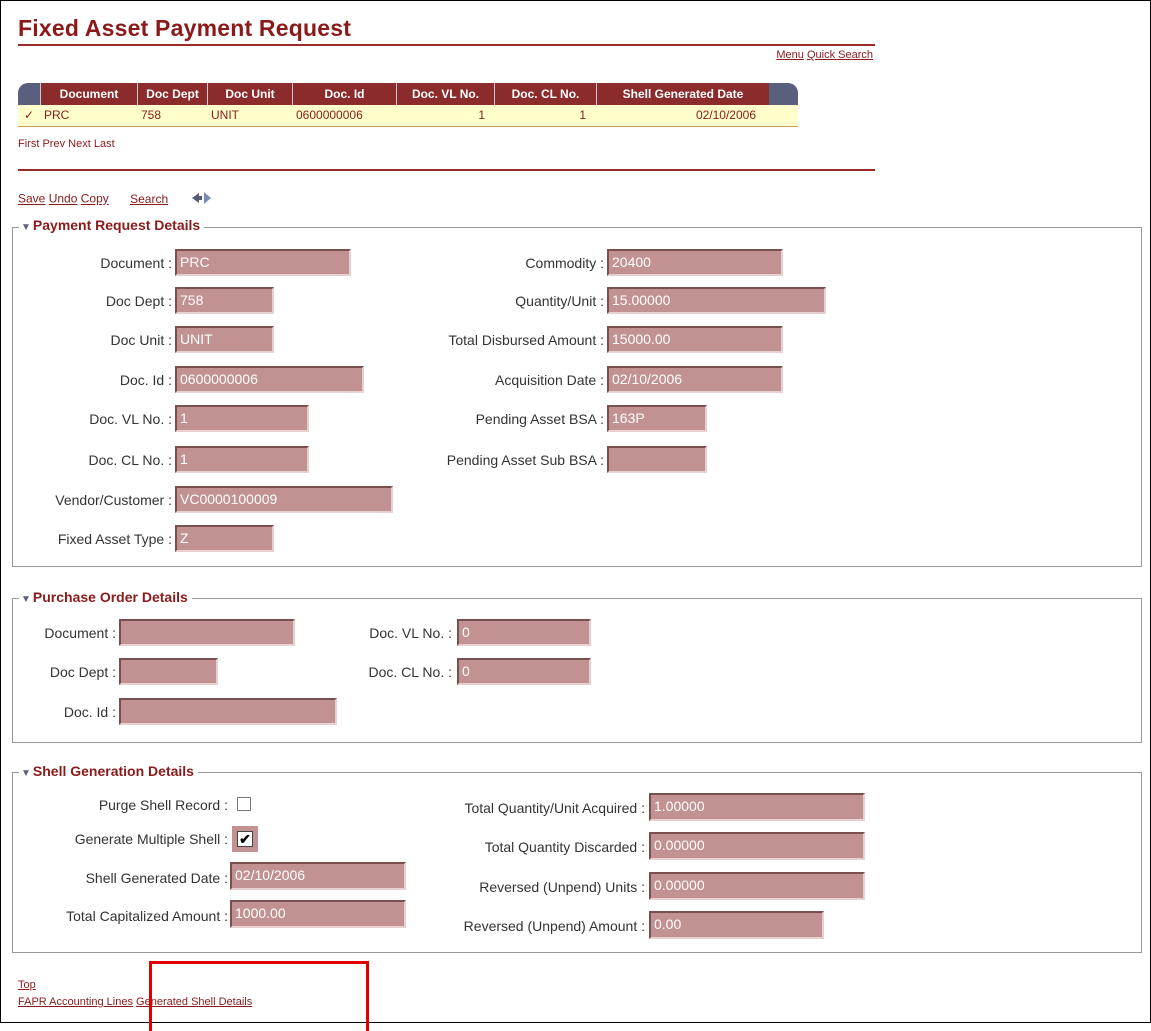 This screenshot has width=1151, height=1031. What do you see at coordinates (249, 94) in the screenshot?
I see `column-header-doc-unit: Doc Unit` at bounding box center [249, 94].